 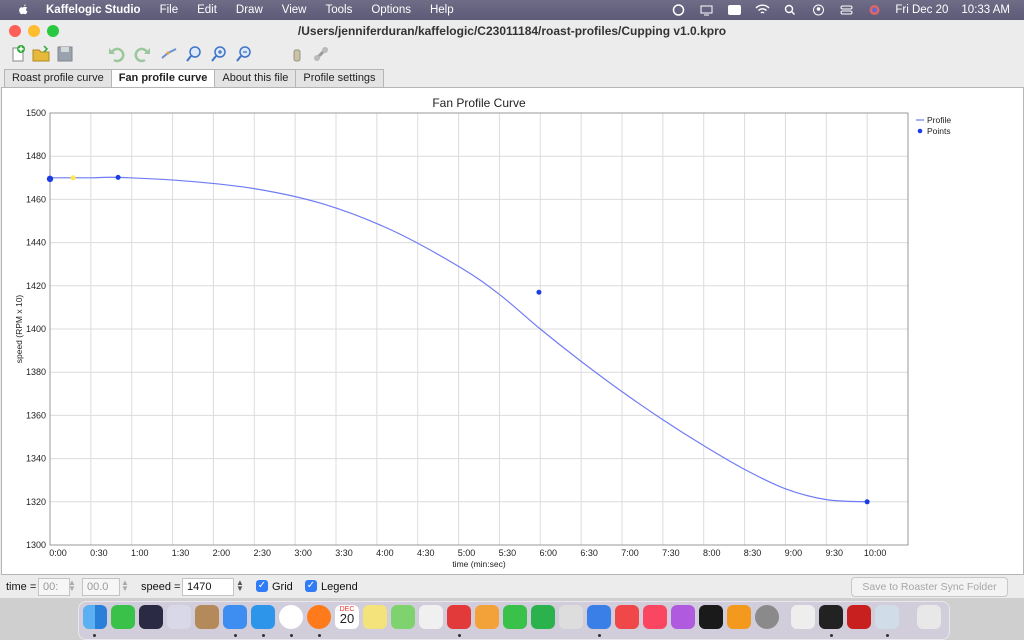 I want to click on new-file-icon, so click(x=18, y=54).